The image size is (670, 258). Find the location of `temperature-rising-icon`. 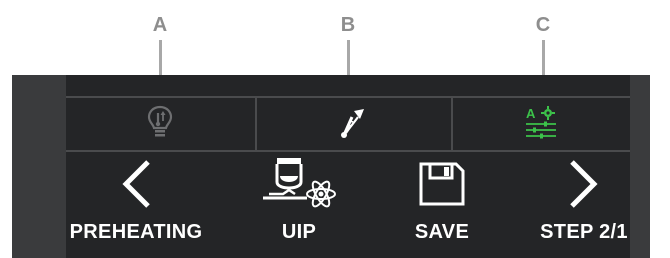

temperature-rising-icon is located at coordinates (353, 124).